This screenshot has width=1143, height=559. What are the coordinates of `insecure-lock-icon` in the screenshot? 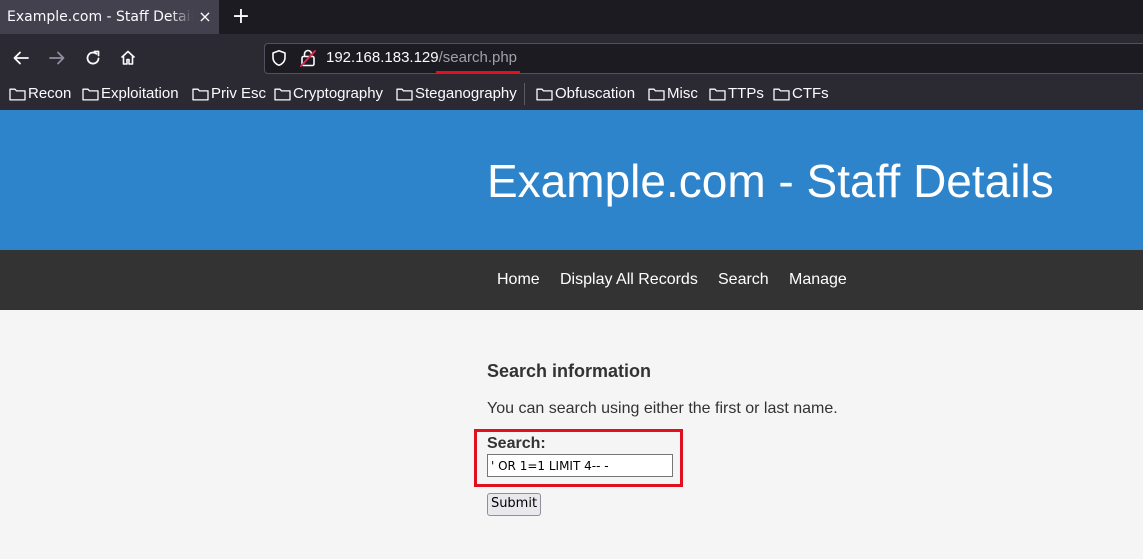 It's located at (308, 58).